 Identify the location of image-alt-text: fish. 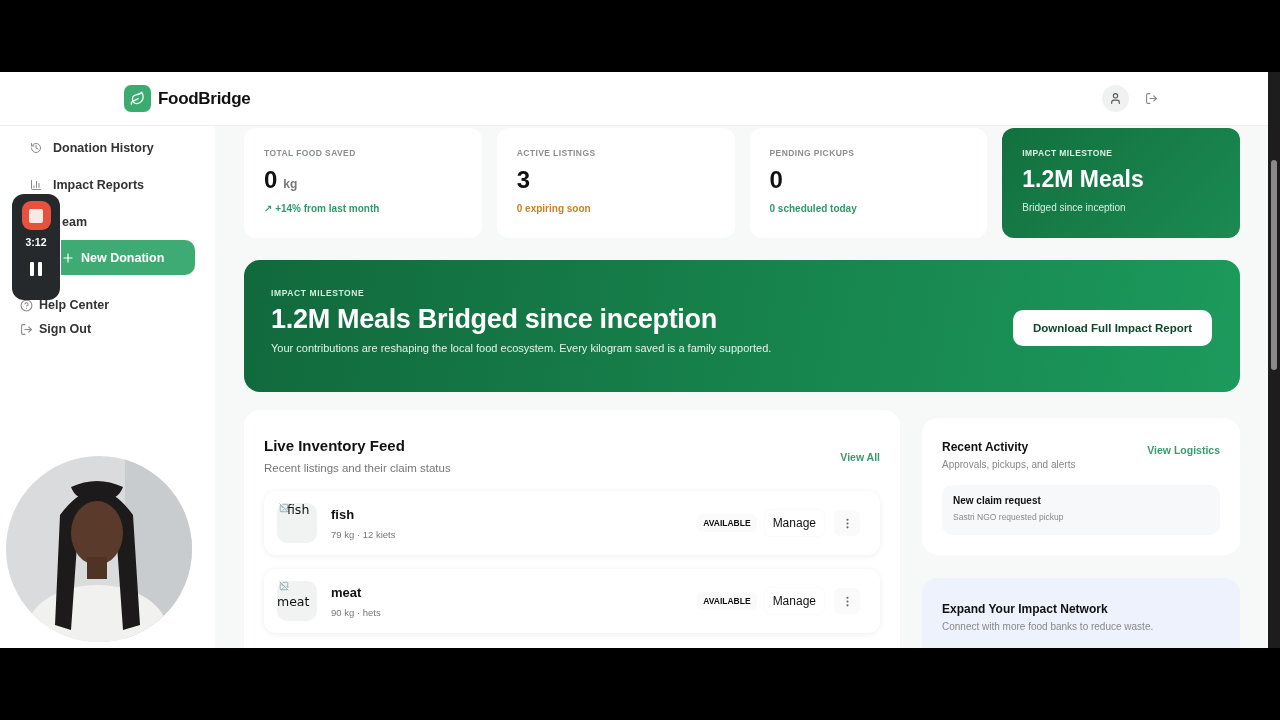
(298, 510).